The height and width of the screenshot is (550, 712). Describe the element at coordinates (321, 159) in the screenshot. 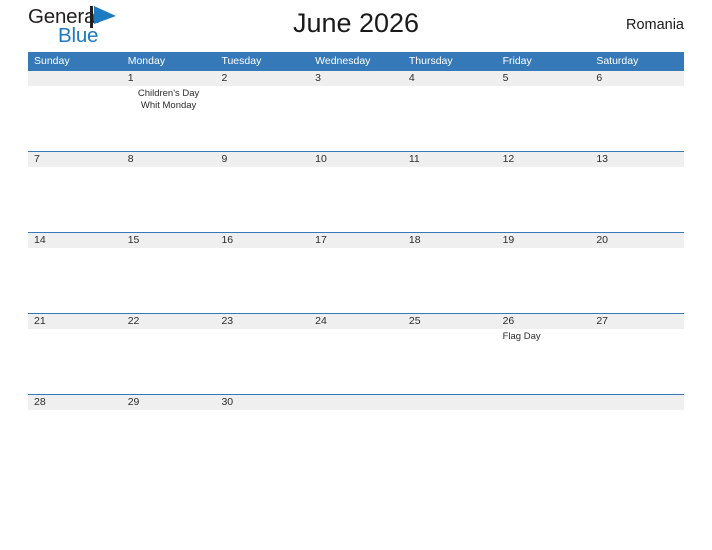

I see `day-number: 10` at that location.